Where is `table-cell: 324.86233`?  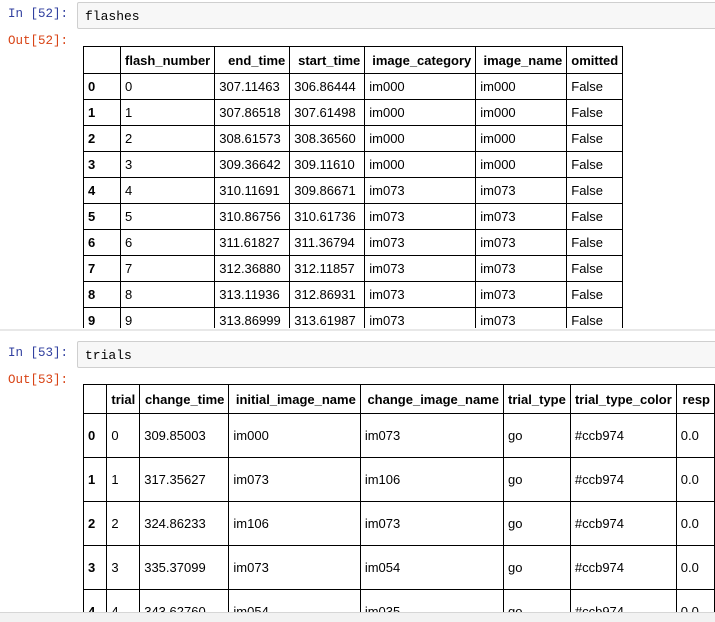
table-cell: 324.86233 is located at coordinates (184, 523).